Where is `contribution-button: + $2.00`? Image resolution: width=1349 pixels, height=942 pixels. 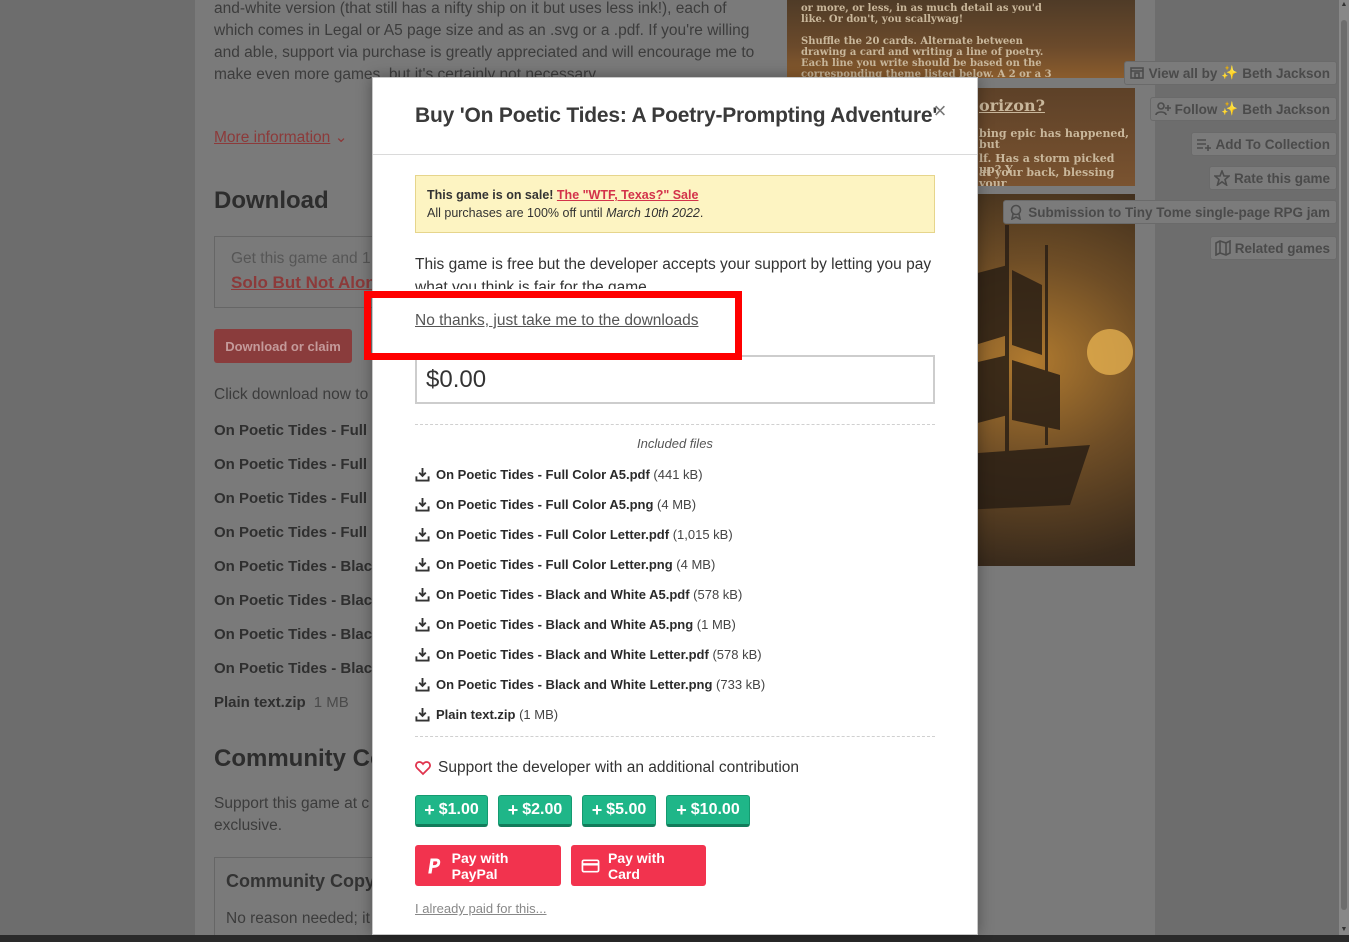 contribution-button: + $2.00 is located at coordinates (535, 811).